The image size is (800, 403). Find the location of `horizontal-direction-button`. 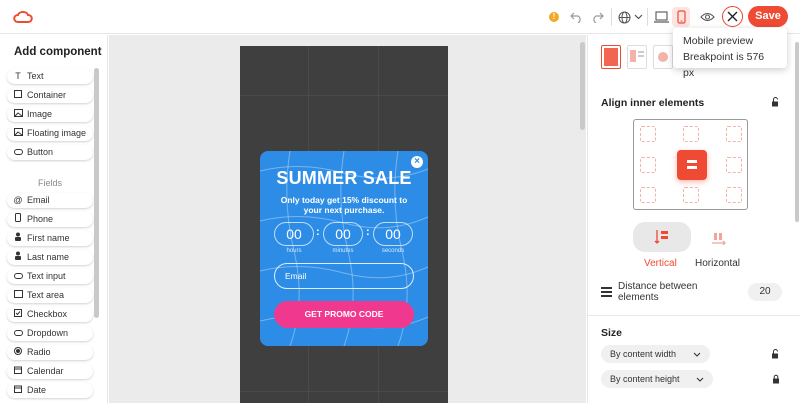

horizontal-direction-button is located at coordinates (719, 237).